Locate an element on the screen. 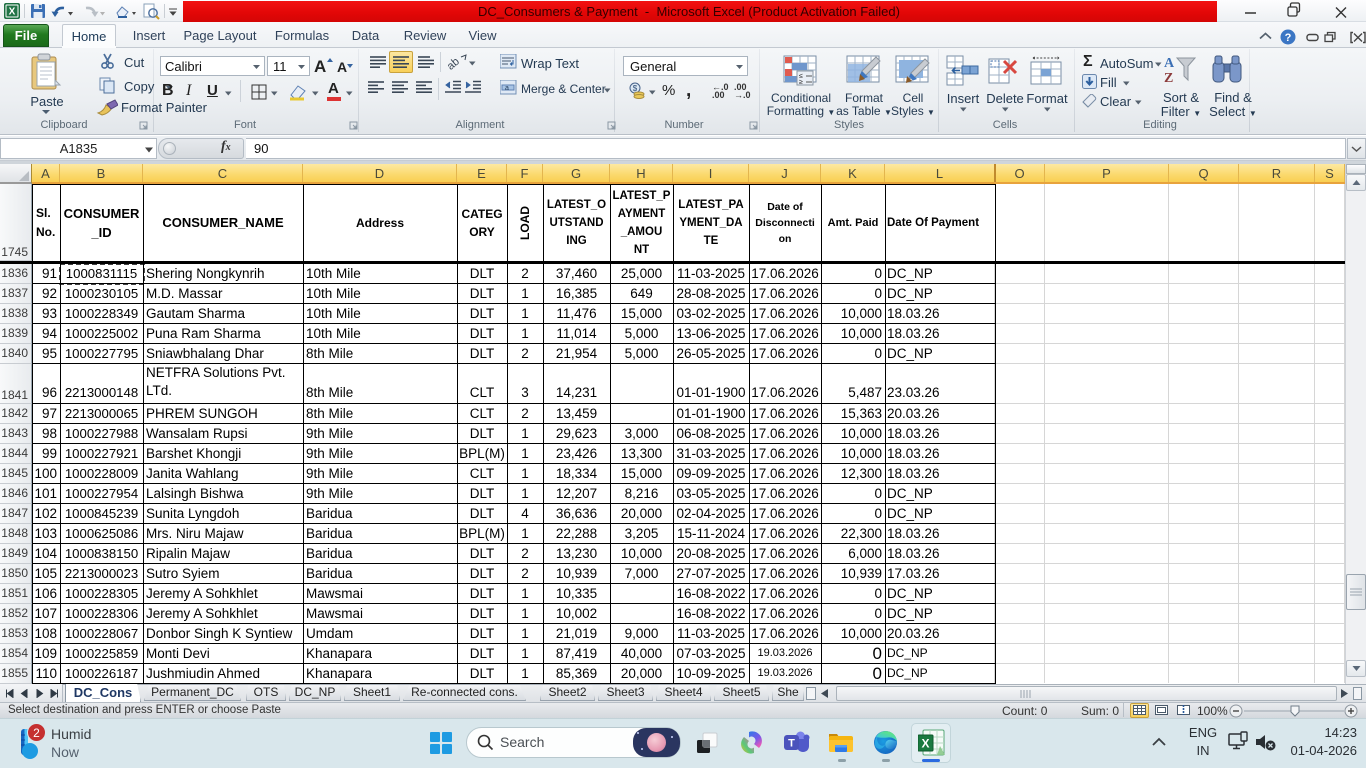  svg-text: a is located at coordinates (507, 88).